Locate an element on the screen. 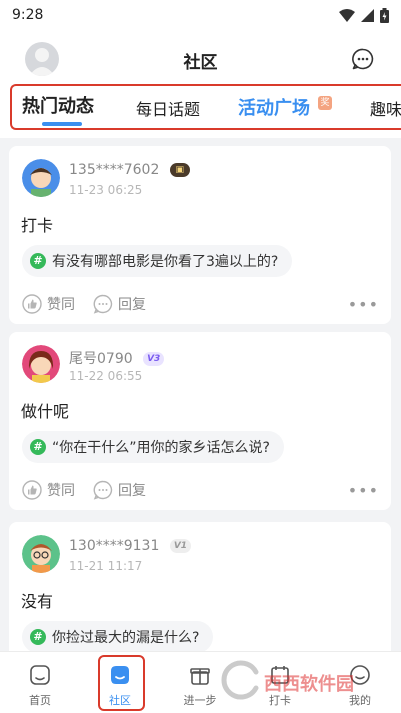 Image resolution: width=401 pixels, height=713 pixels. nav-home: 首页 is located at coordinates (40, 682).